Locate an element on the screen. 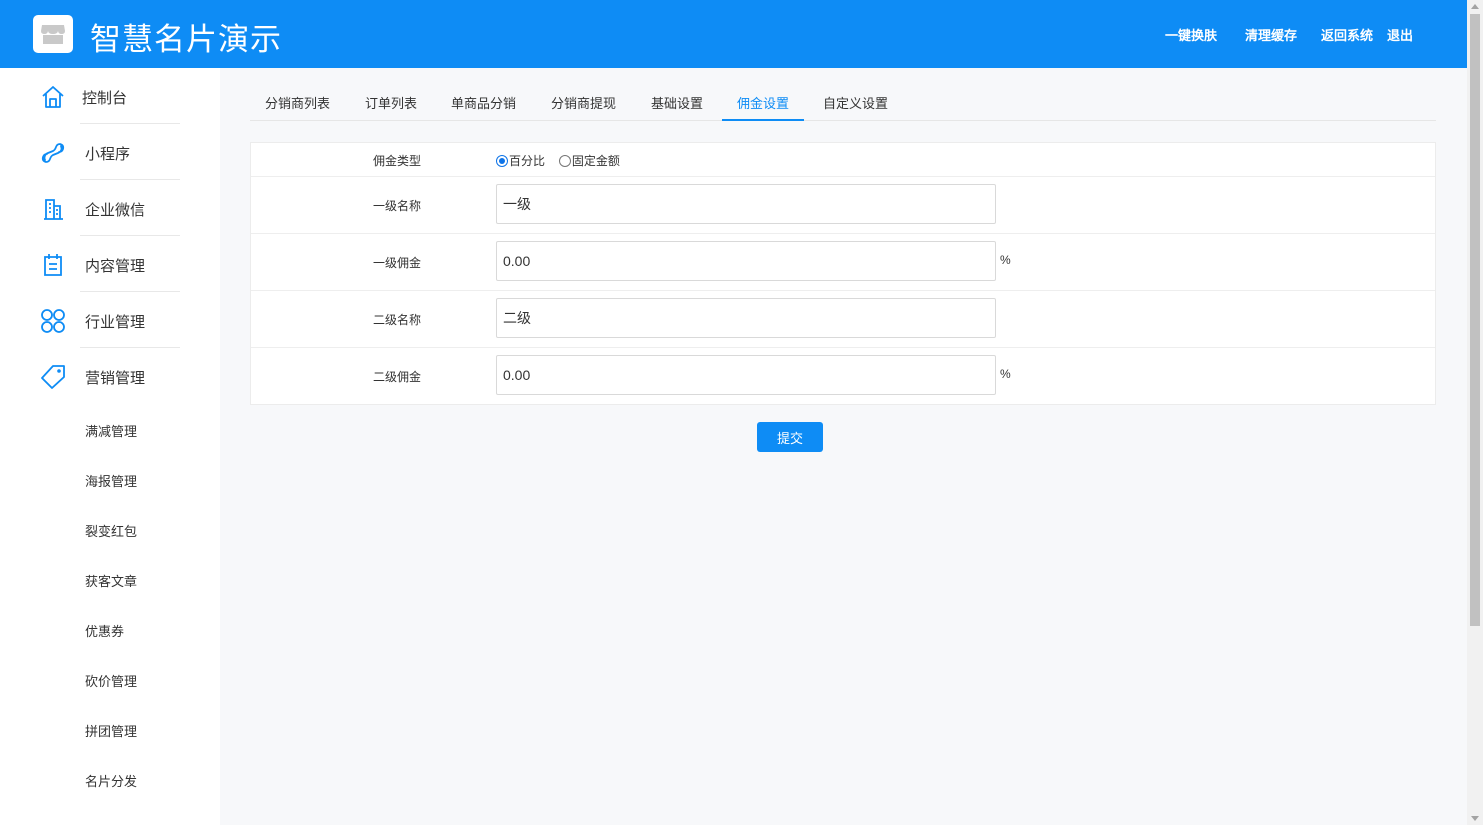 This screenshot has width=1483, height=825. sidebar-item-industry: 行业管理 is located at coordinates (110, 320).